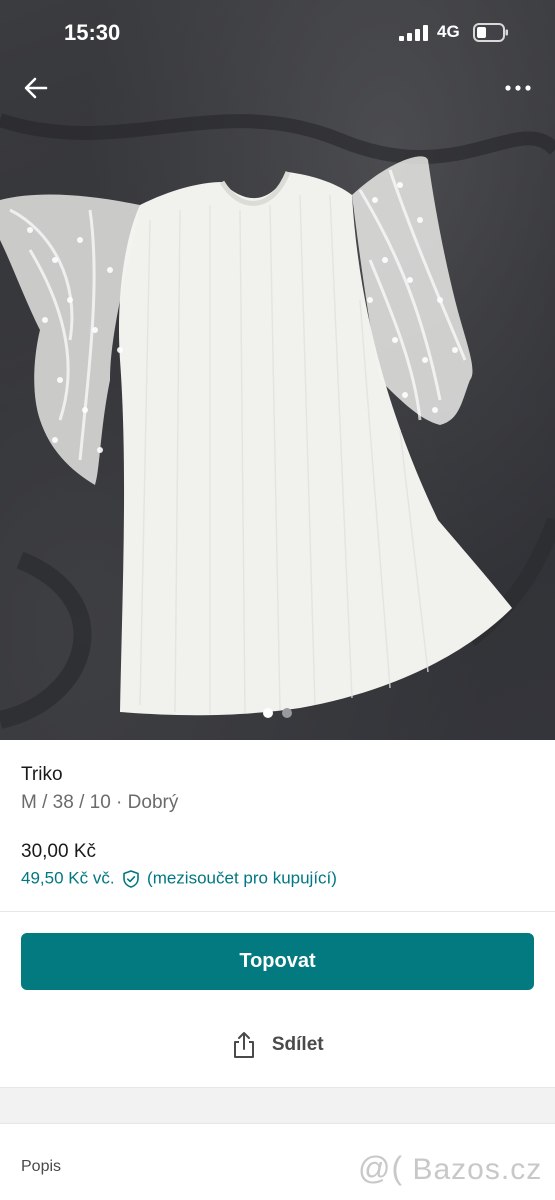  Describe the element at coordinates (477, 1169) in the screenshot. I see `watermark-text: Bazos.cz` at that location.